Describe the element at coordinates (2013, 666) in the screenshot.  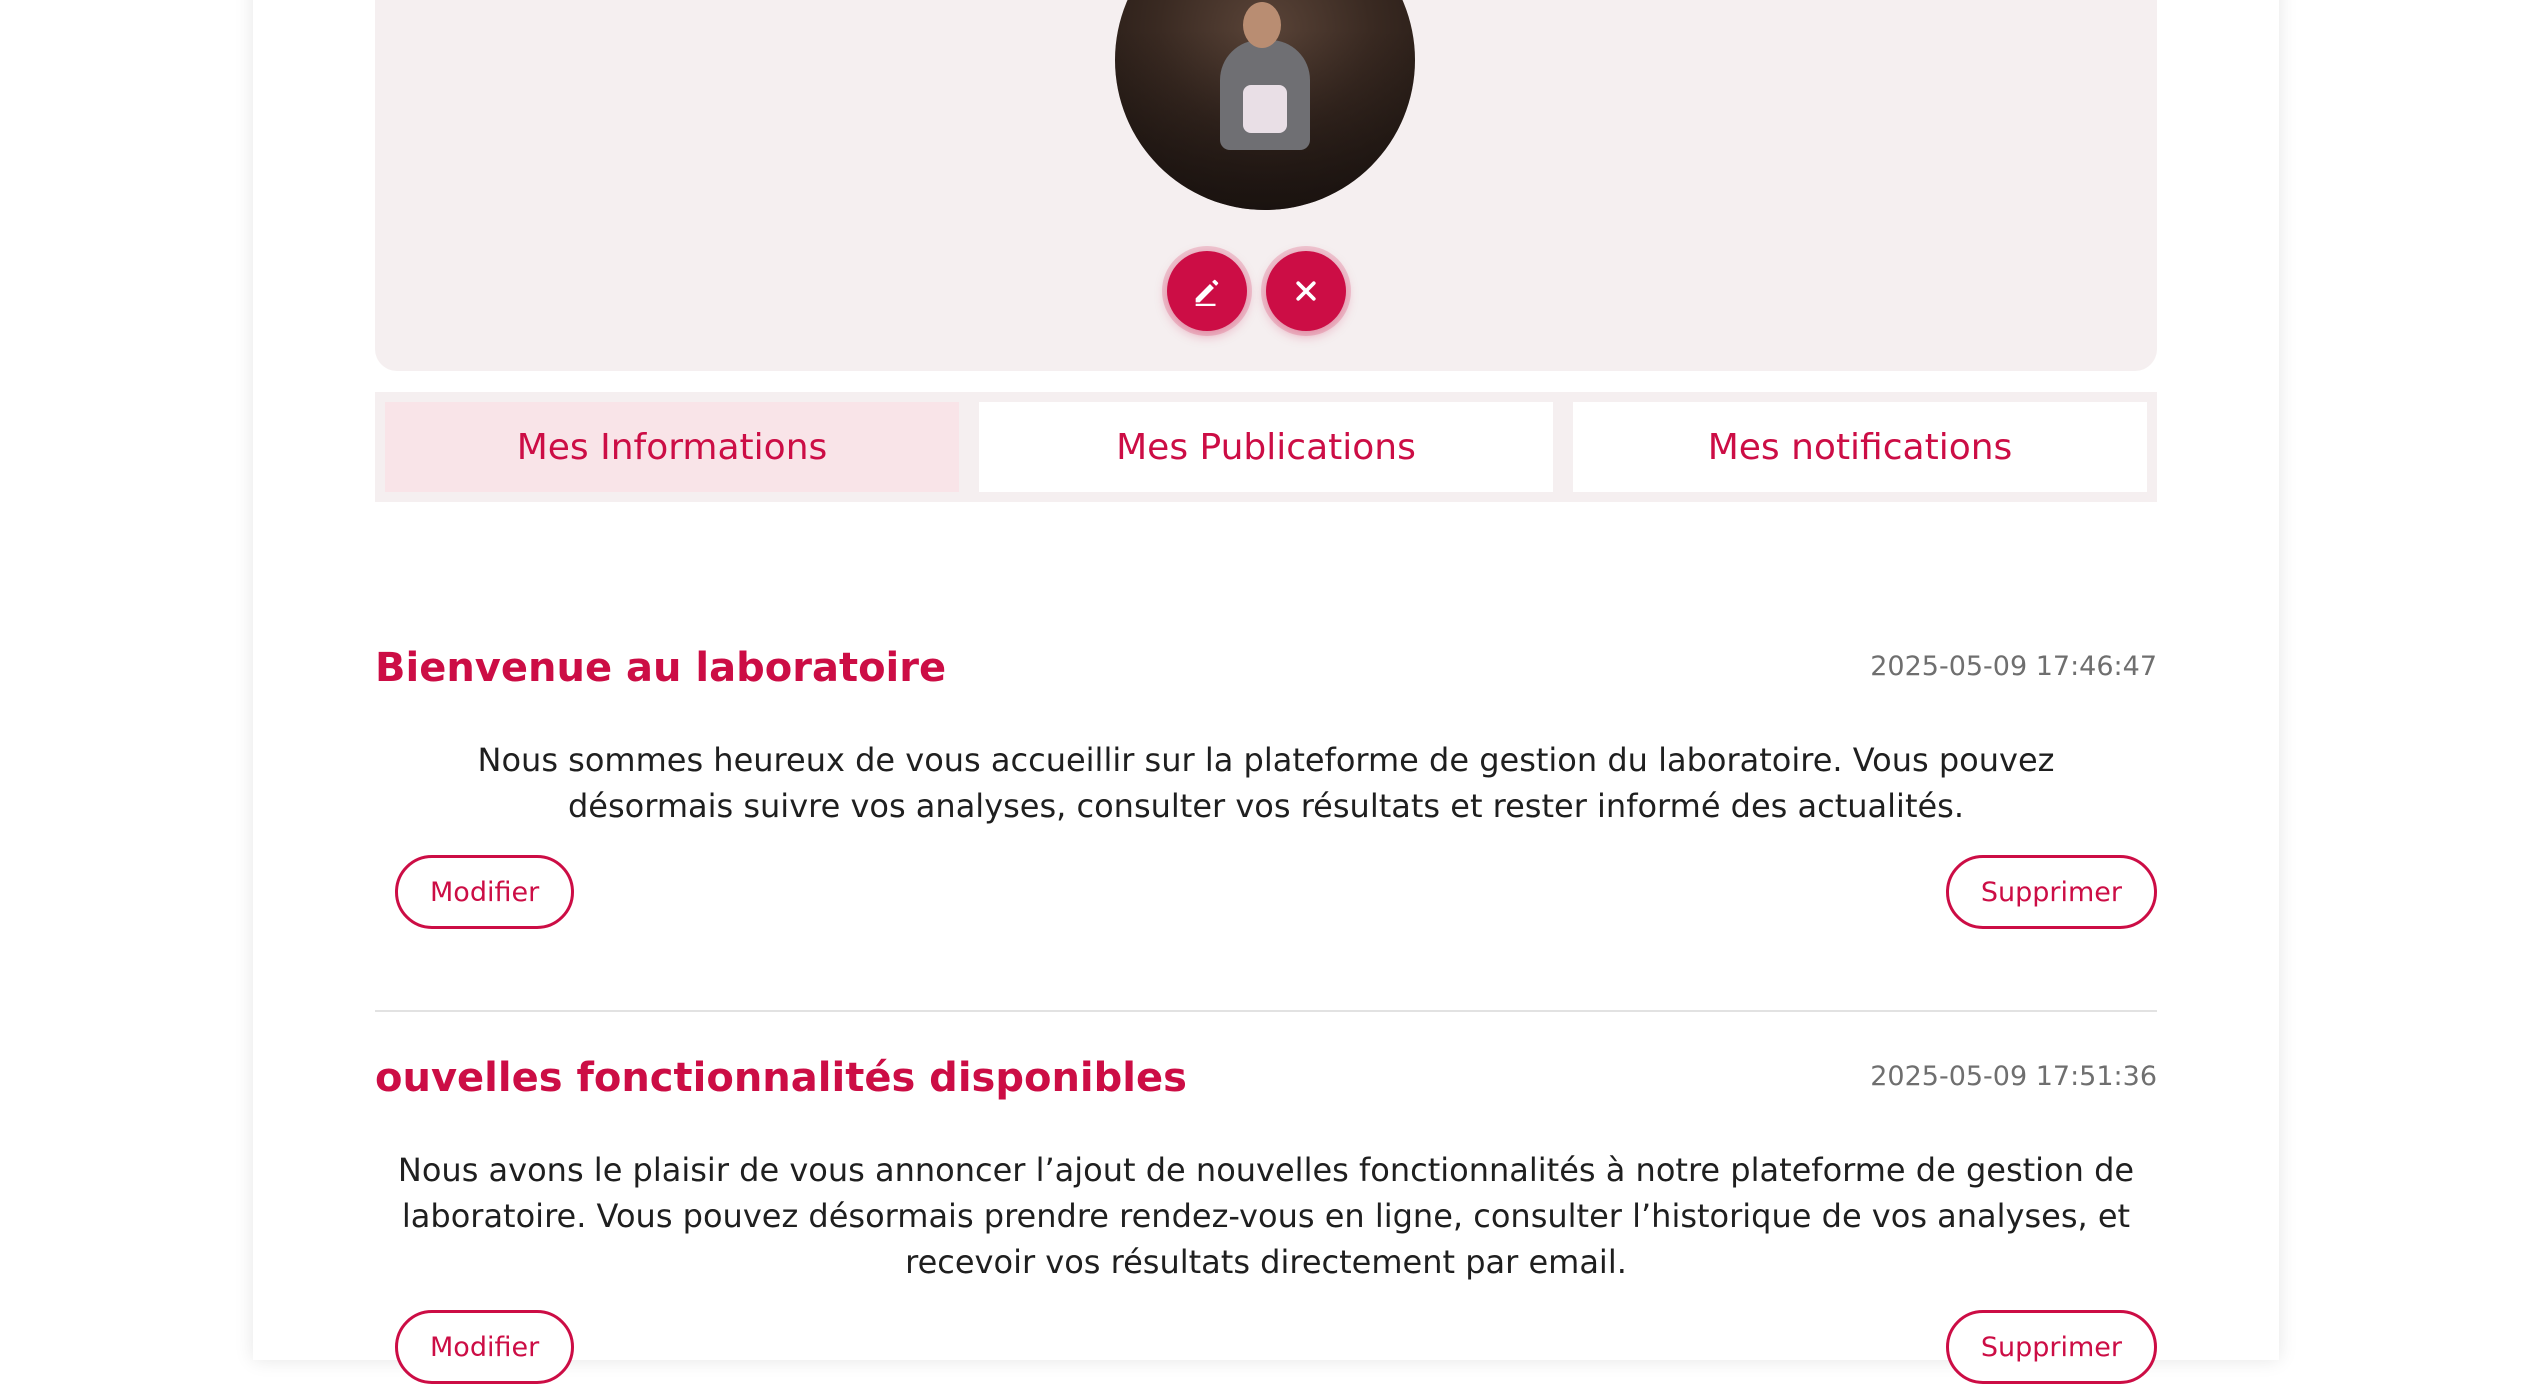
I see `post-date: 2025-05-09 17:46:47` at that location.